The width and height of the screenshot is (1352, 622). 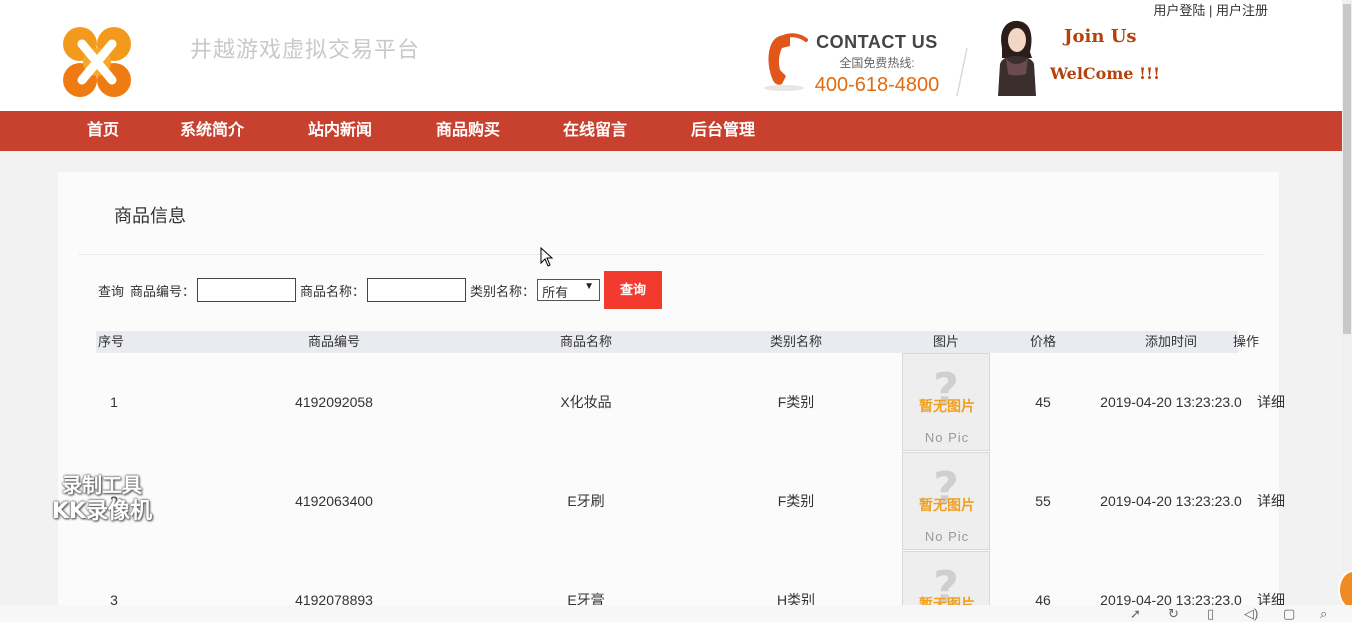 What do you see at coordinates (1017, 58) in the screenshot?
I see `avatar-image` at bounding box center [1017, 58].